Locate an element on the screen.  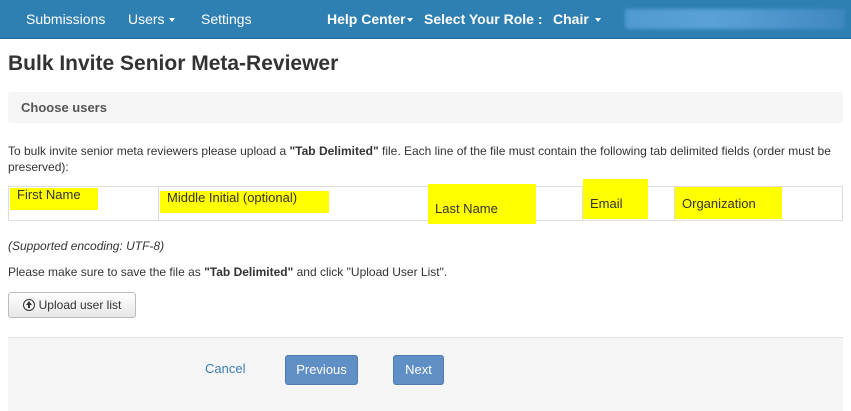
nav-help-center: Help Center is located at coordinates (370, 19).